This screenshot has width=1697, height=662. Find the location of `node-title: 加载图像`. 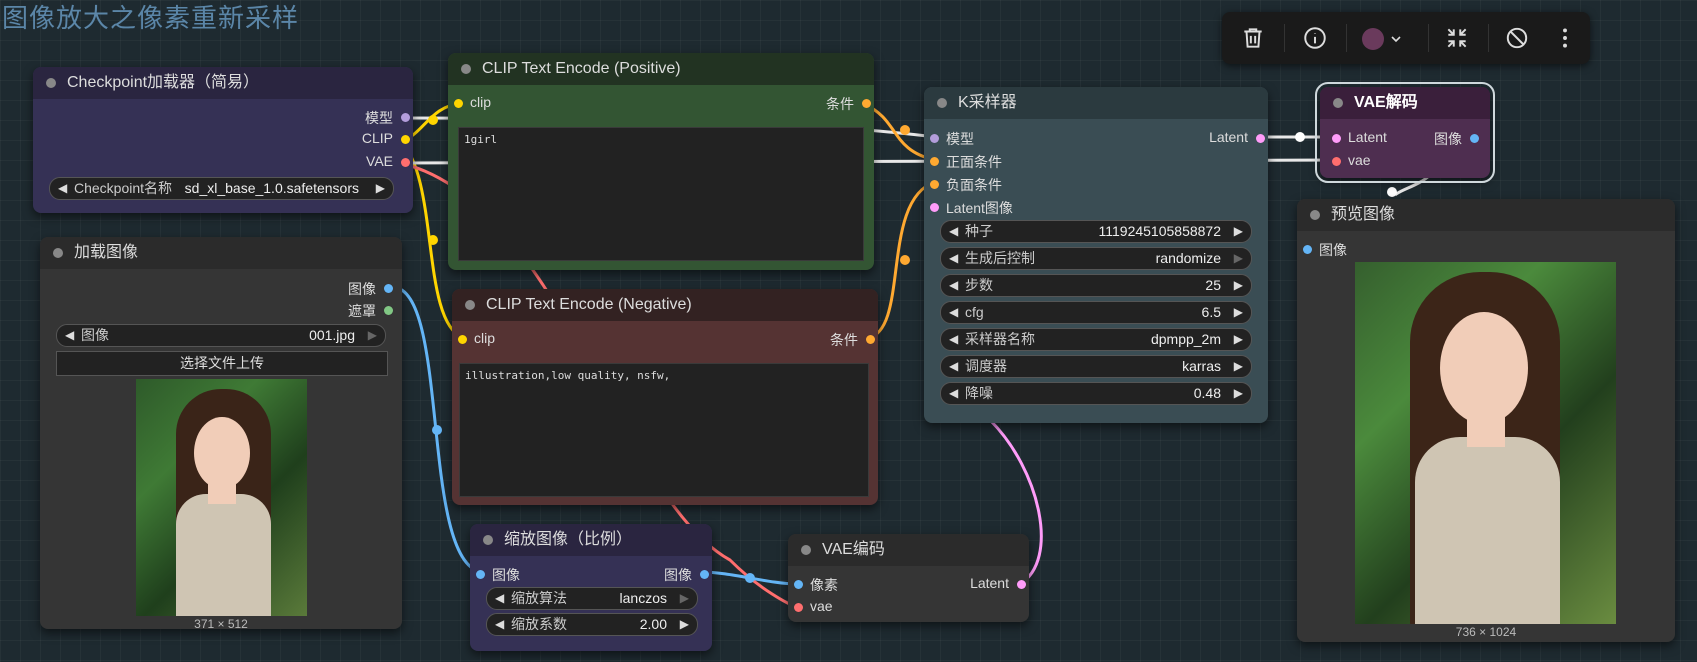

node-title: 加载图像 is located at coordinates (106, 252).